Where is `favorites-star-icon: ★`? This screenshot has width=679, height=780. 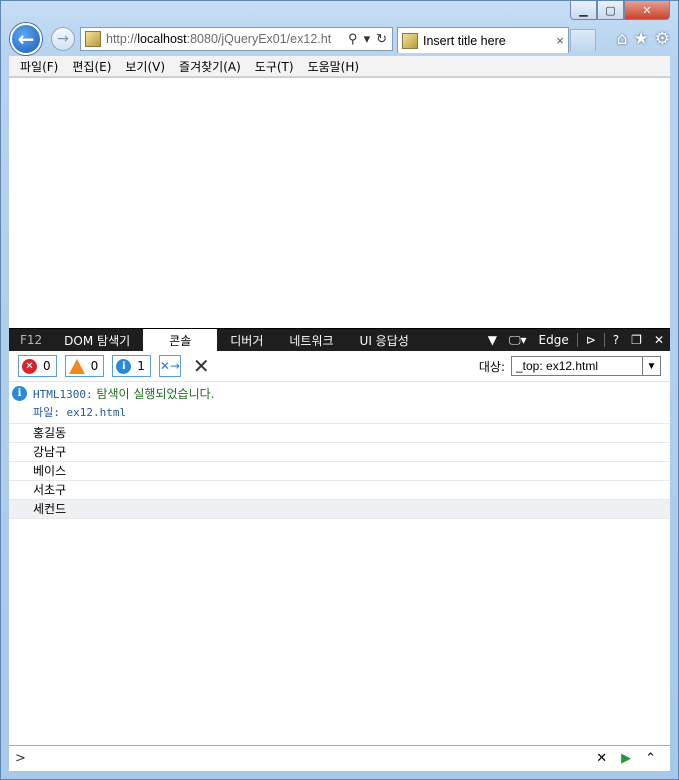 favorites-star-icon: ★ is located at coordinates (641, 39).